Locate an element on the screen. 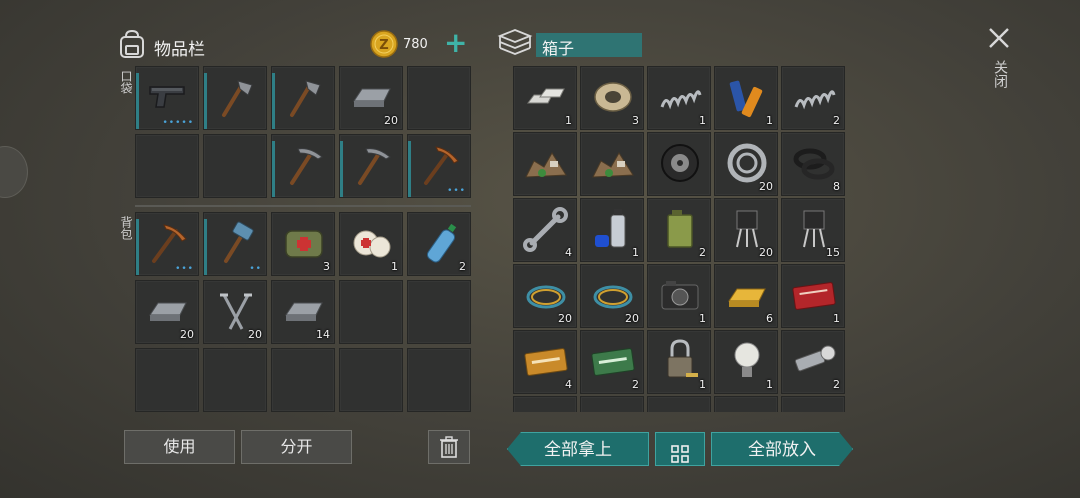 The height and width of the screenshot is (498, 1080). use-button: 使用 is located at coordinates (179, 447).